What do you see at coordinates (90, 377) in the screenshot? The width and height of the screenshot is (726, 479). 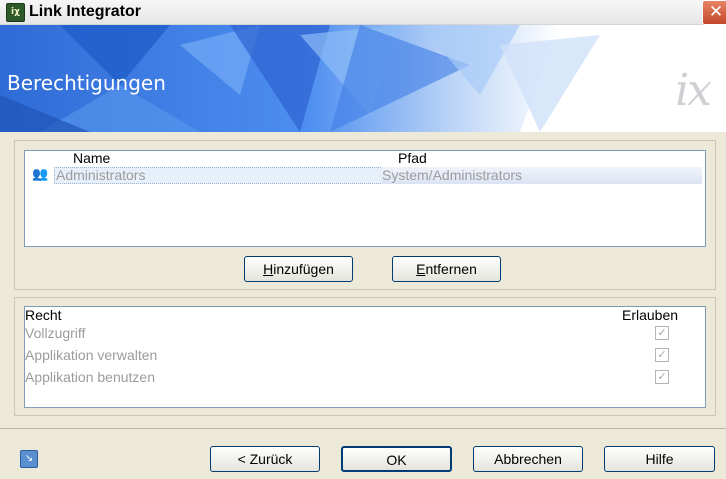 I see `right-label: Applikation benutzen` at bounding box center [90, 377].